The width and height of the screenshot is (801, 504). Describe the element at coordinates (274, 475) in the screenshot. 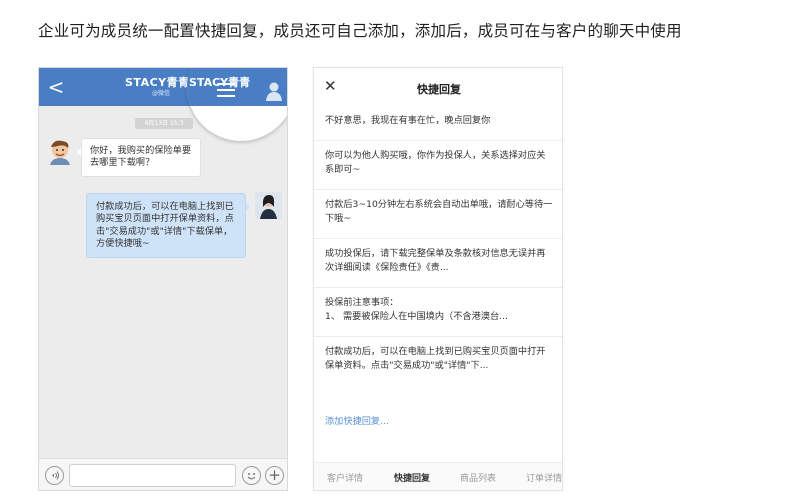

I see `add-attachment-button: +` at that location.